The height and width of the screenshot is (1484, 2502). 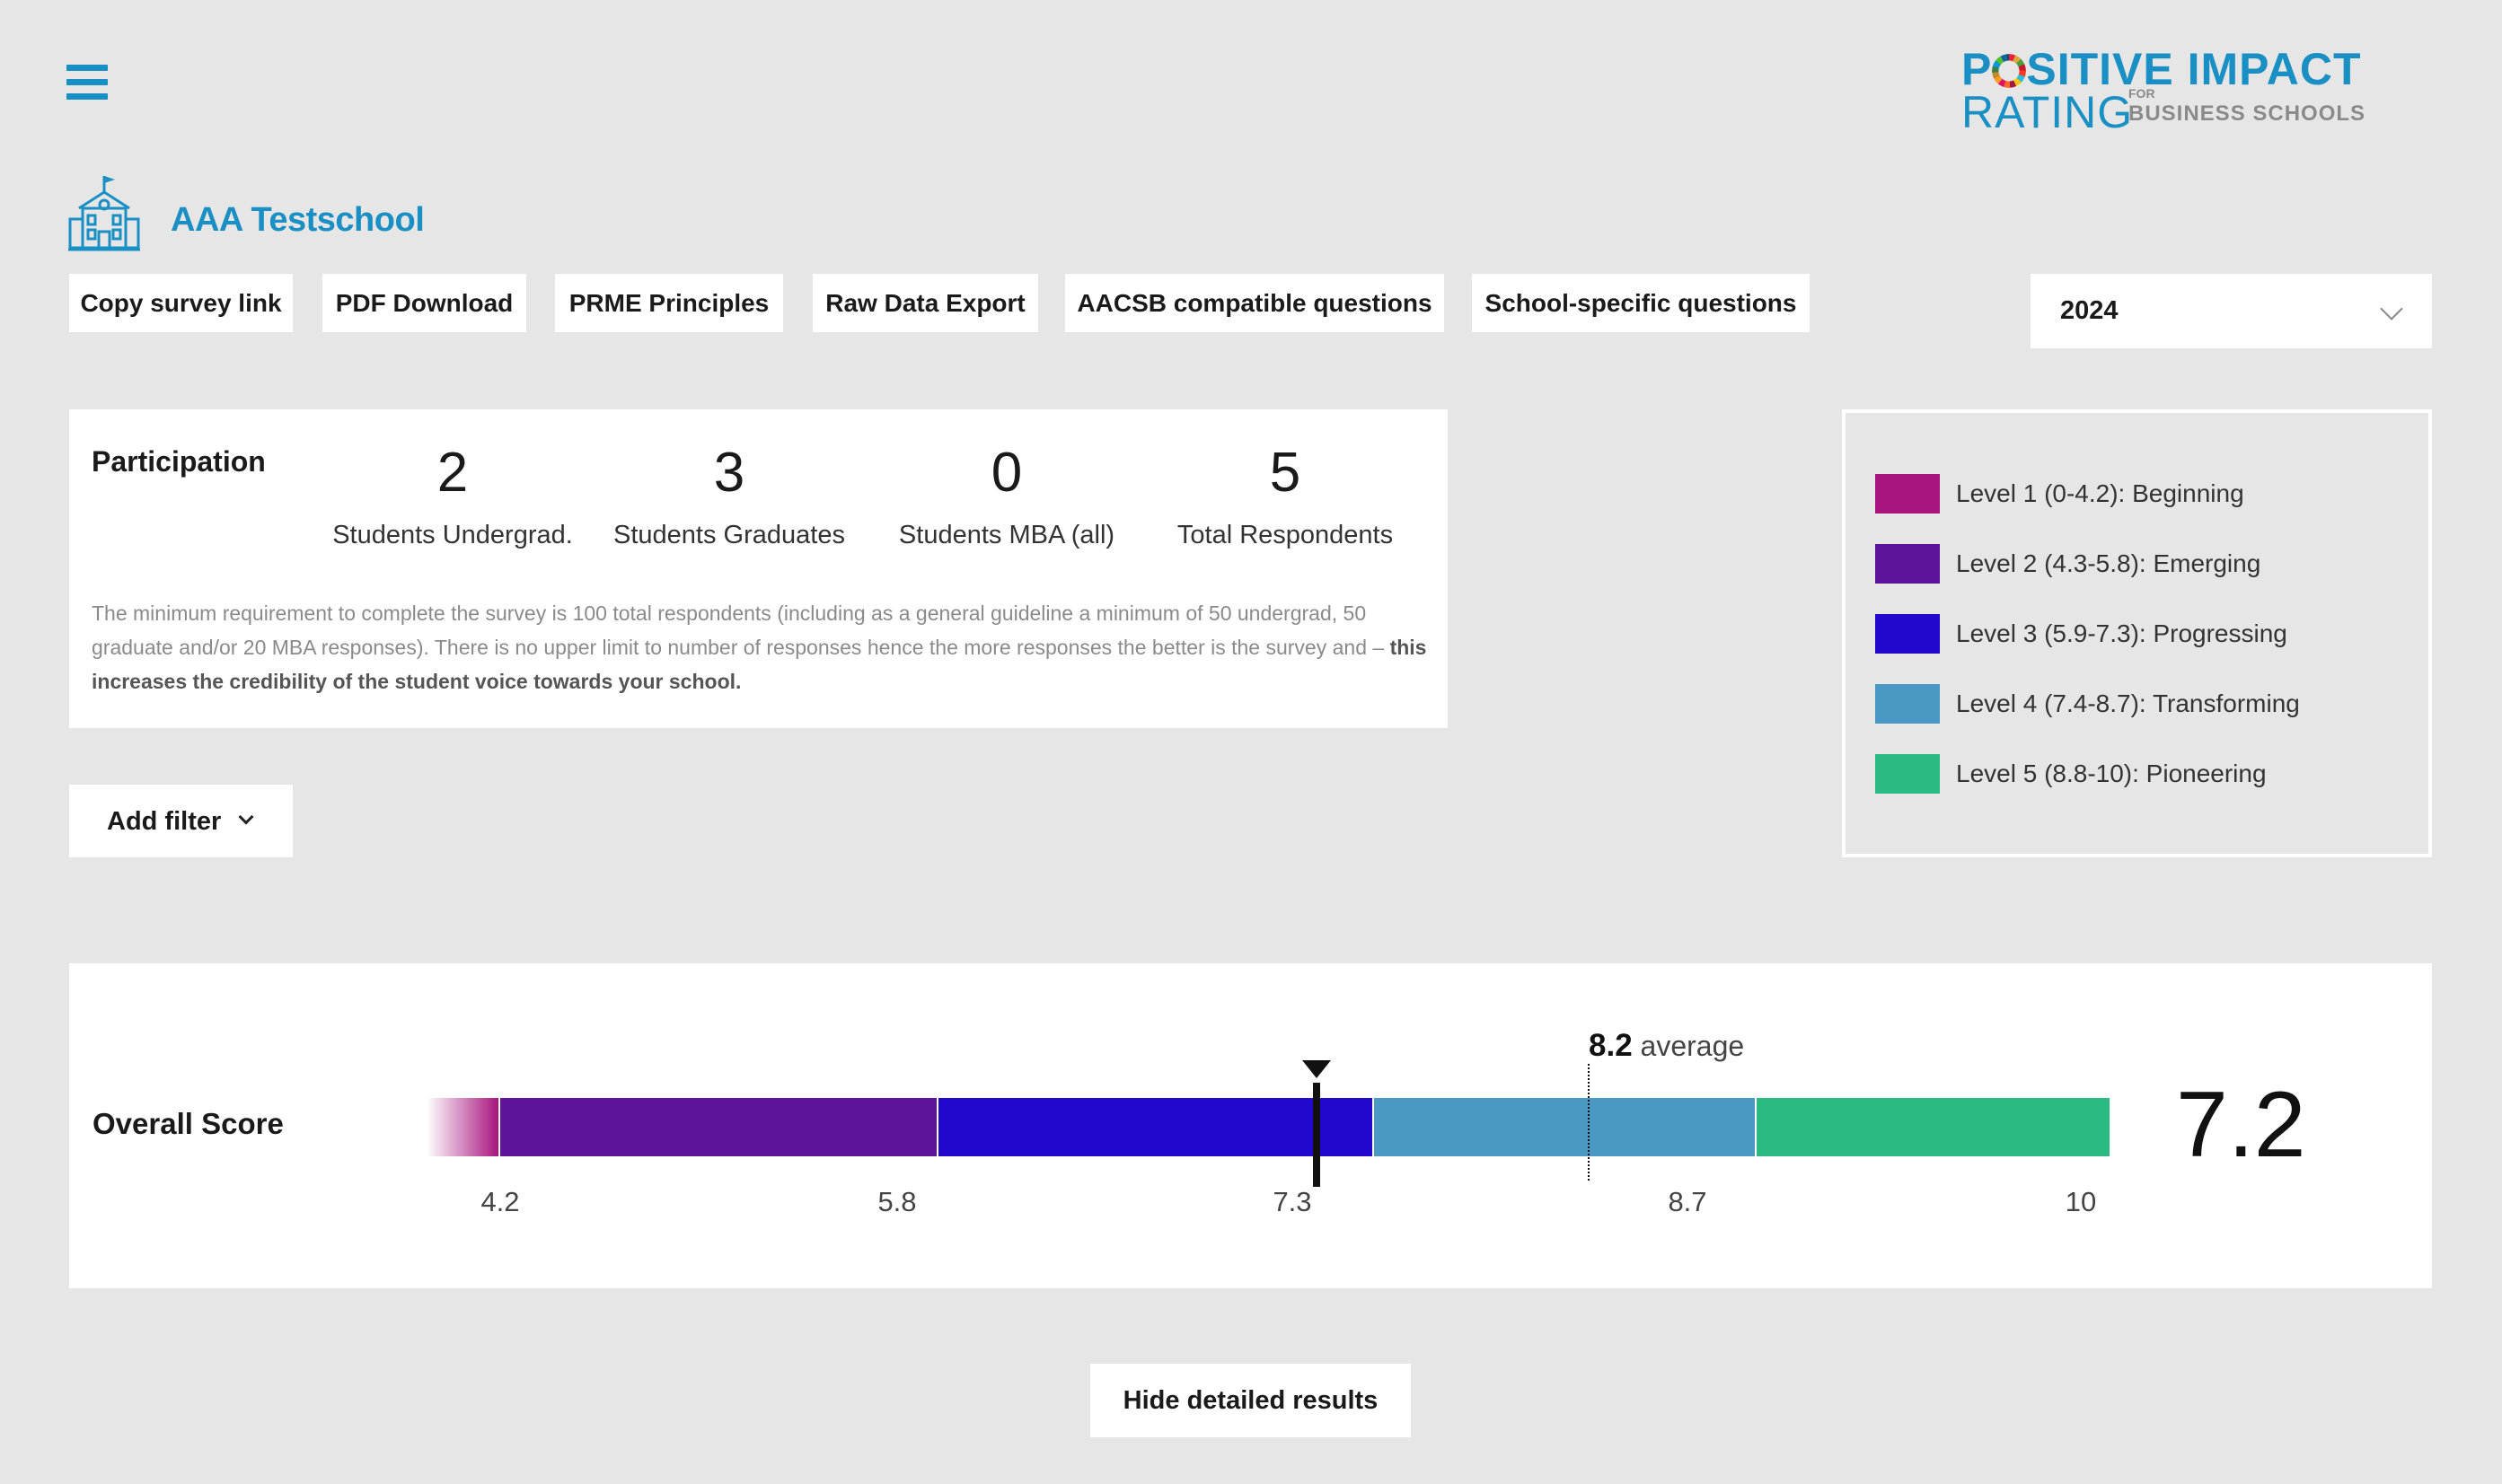 I want to click on stat-value: 3, so click(x=729, y=473).